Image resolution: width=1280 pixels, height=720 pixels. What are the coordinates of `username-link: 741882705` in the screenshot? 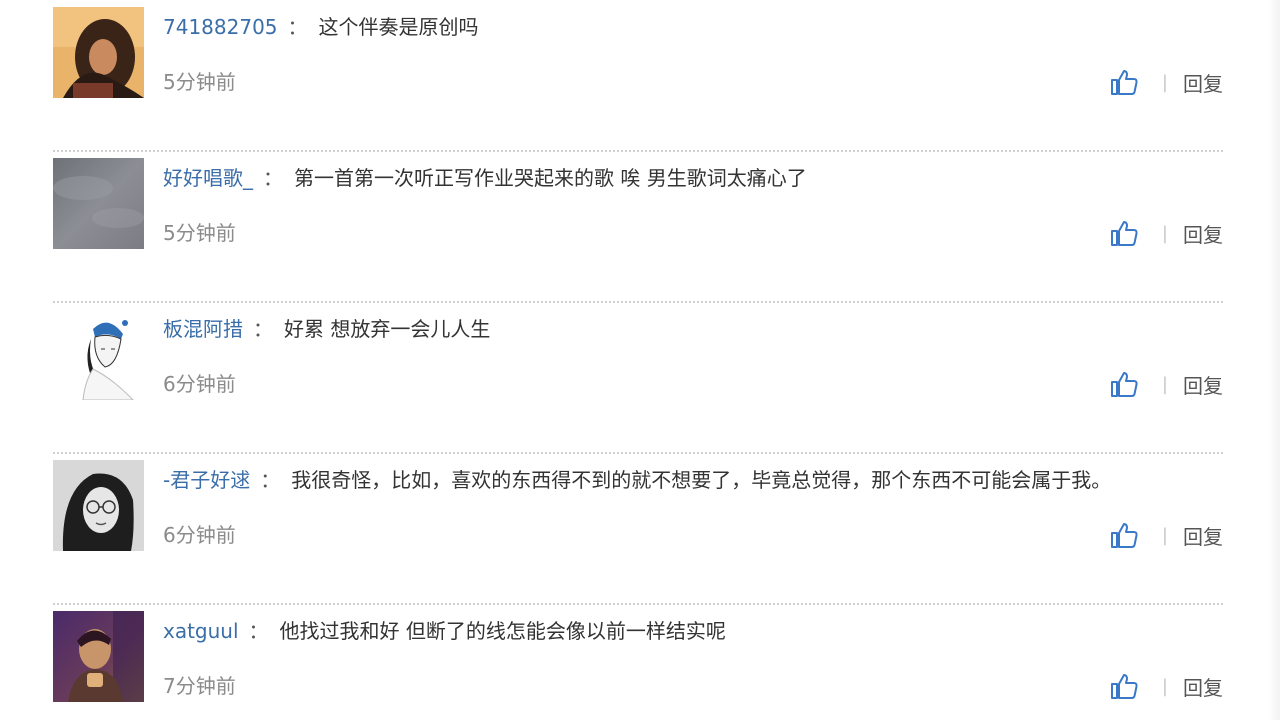 It's located at (220, 27).